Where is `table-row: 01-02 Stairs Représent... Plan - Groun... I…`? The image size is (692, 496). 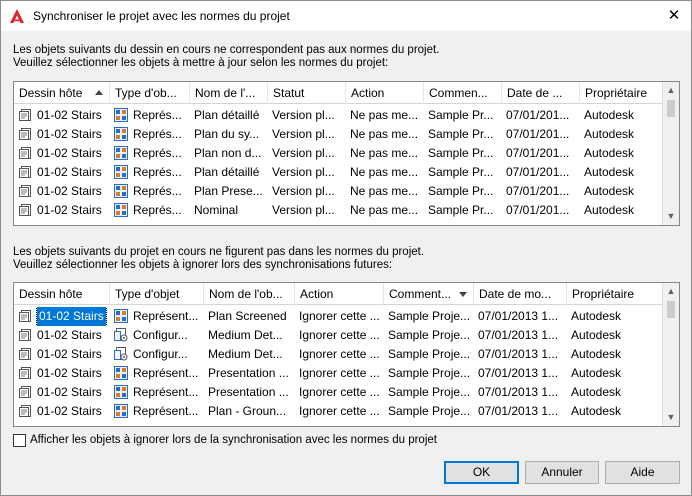 table-row: 01-02 Stairs Représent... Plan - Groun... I… is located at coordinates (339, 411).